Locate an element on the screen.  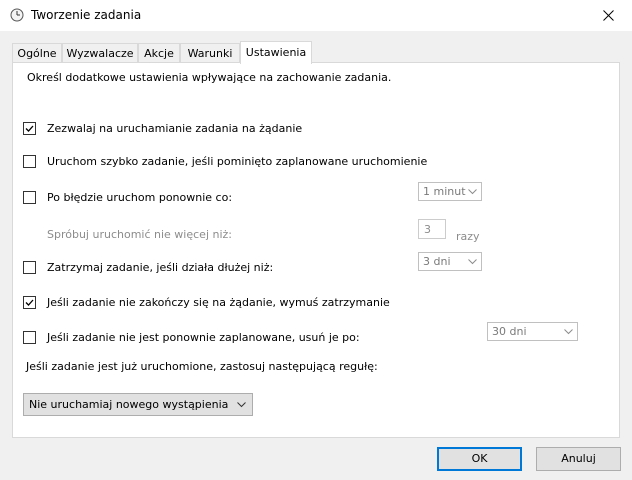
restart-on-fail-checkbox is located at coordinates (29, 197).